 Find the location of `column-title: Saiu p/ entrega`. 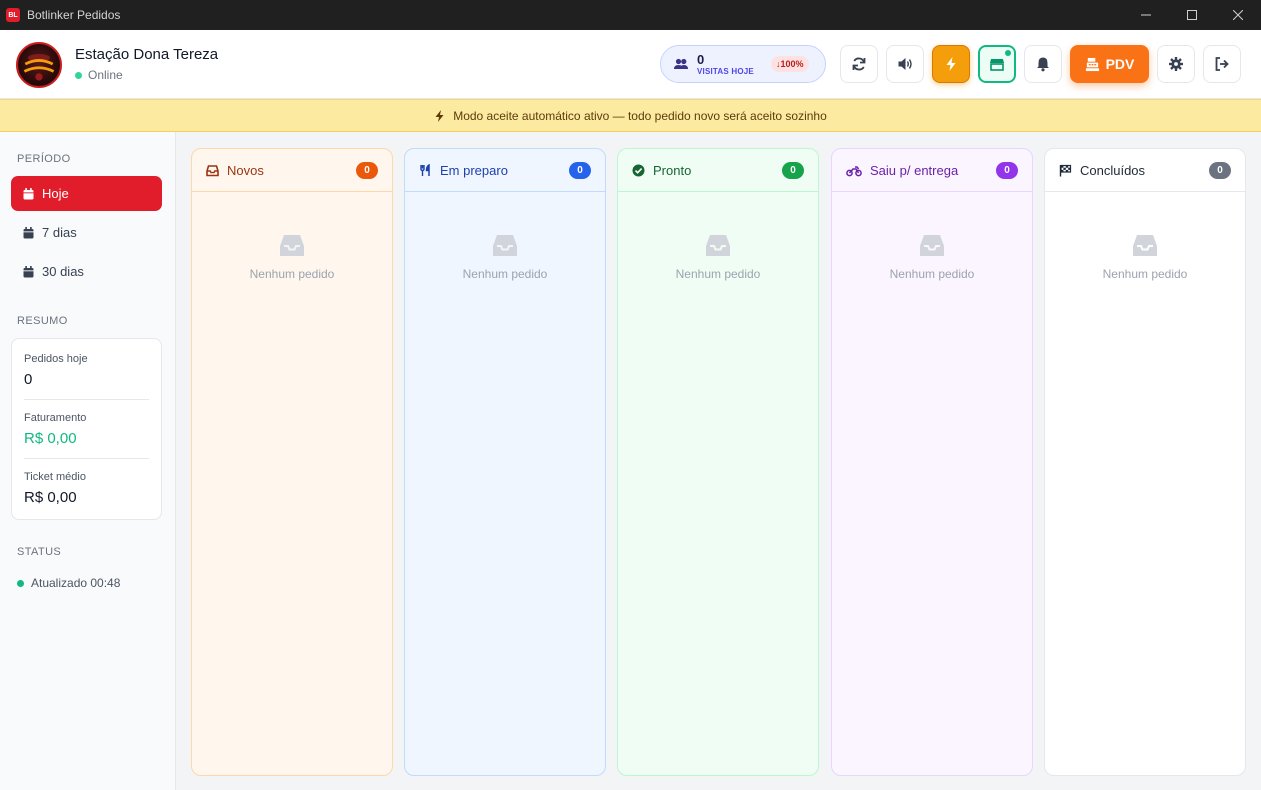

column-title: Saiu p/ entrega is located at coordinates (914, 170).